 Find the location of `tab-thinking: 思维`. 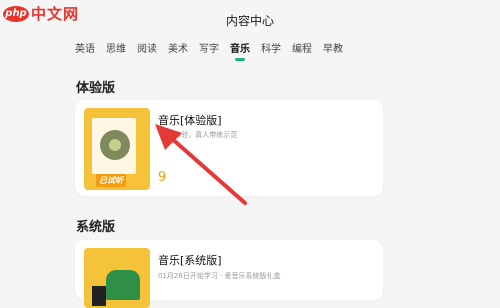

tab-thinking: 思维 is located at coordinates (116, 50).